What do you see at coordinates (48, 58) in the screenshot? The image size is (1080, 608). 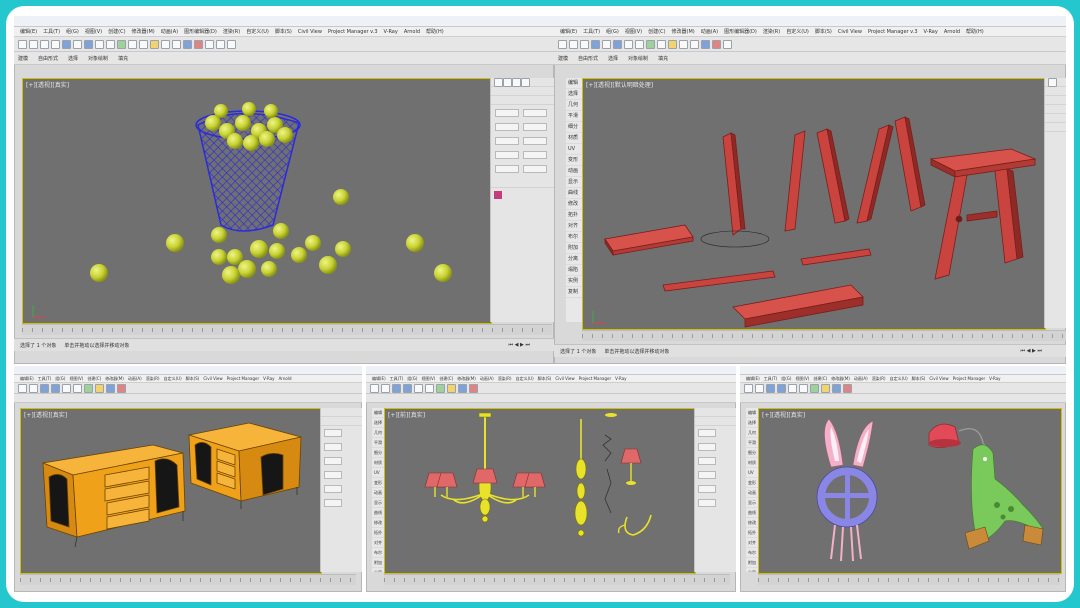 I see `ribbon-tab: 自由形式` at bounding box center [48, 58].